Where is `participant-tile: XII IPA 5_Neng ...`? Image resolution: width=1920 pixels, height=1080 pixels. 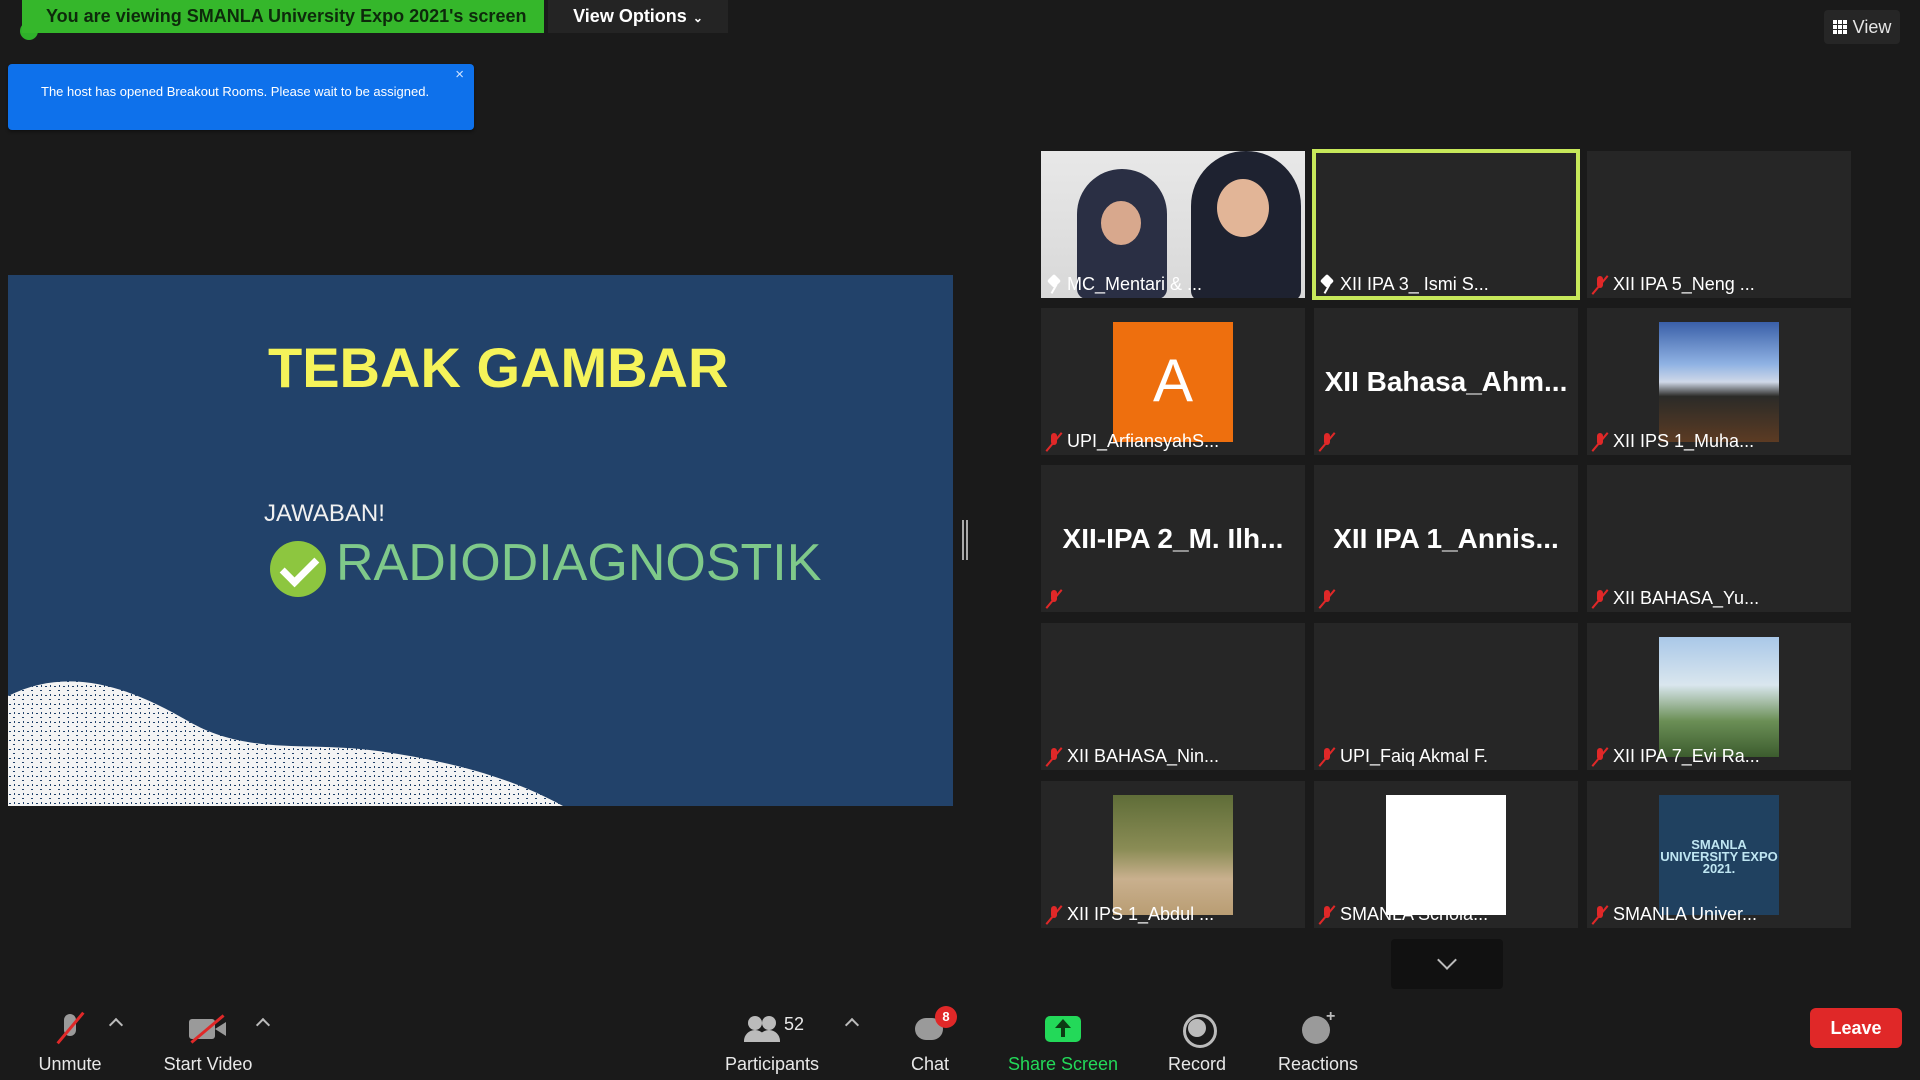
participant-tile: XII IPA 5_Neng ... is located at coordinates (1719, 224).